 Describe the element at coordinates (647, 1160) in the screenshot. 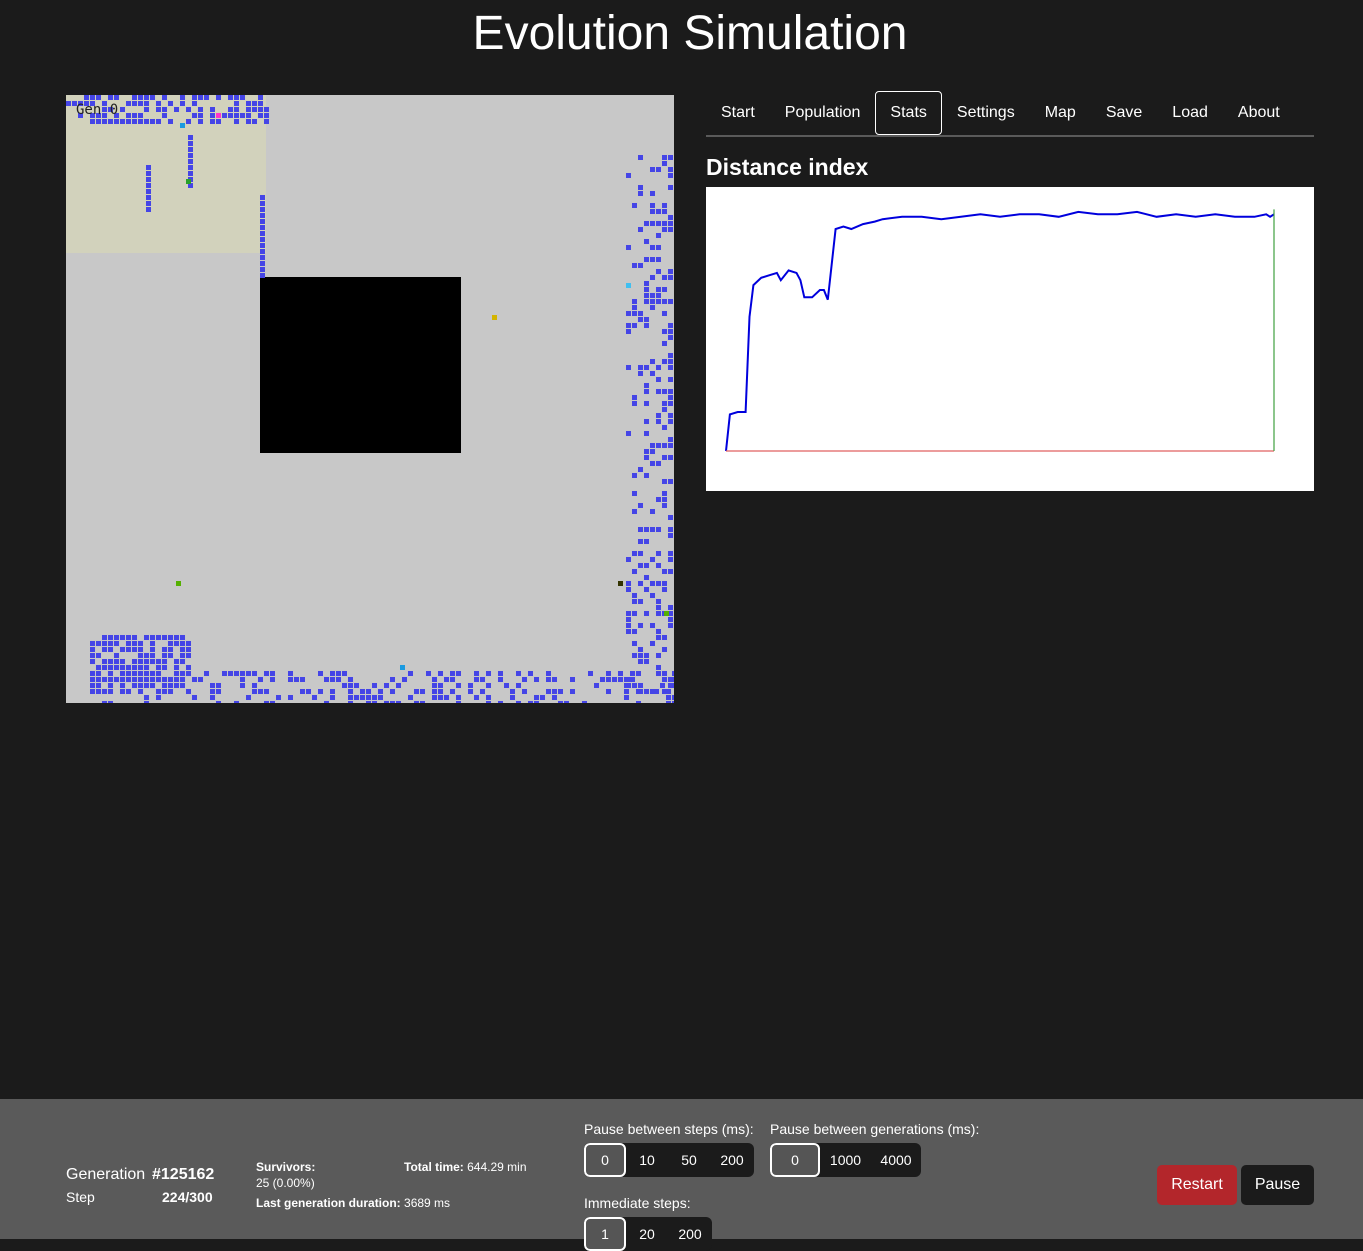

I see `pause-steps-option-10: 10` at that location.